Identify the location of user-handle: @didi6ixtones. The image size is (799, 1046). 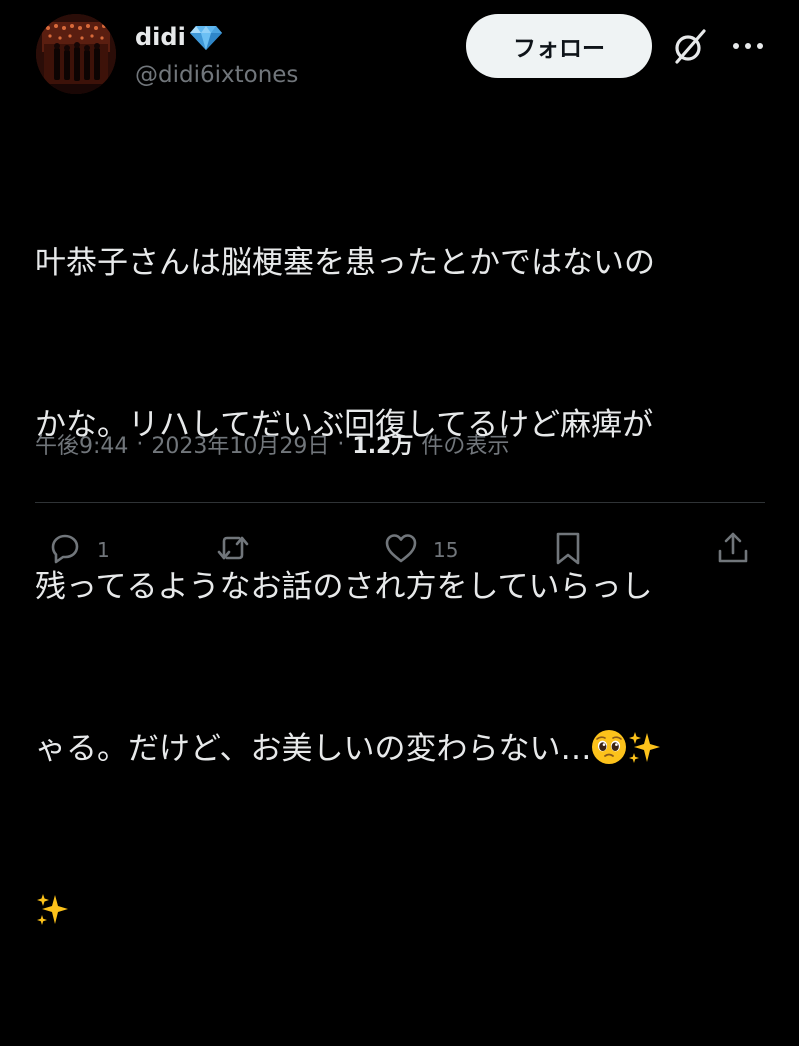
(216, 75).